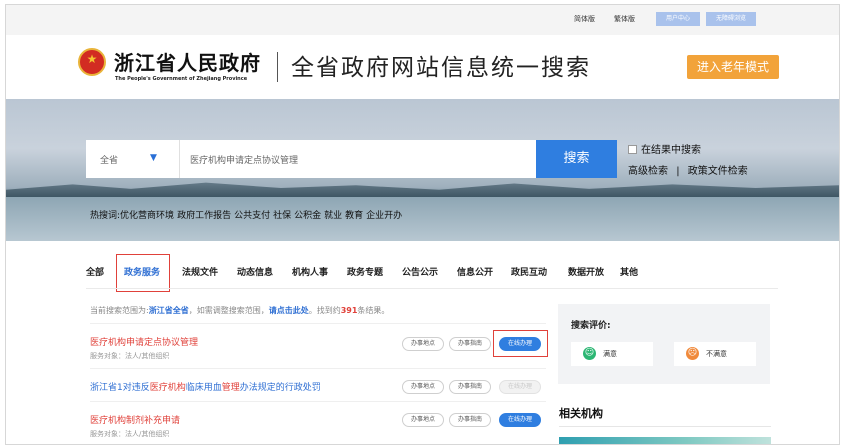 The width and height of the screenshot is (843, 447). What do you see at coordinates (664, 344) in the screenshot?
I see `search-evaluation-panel: 搜索评价: ☺ 满意 ☹ 不满意` at bounding box center [664, 344].